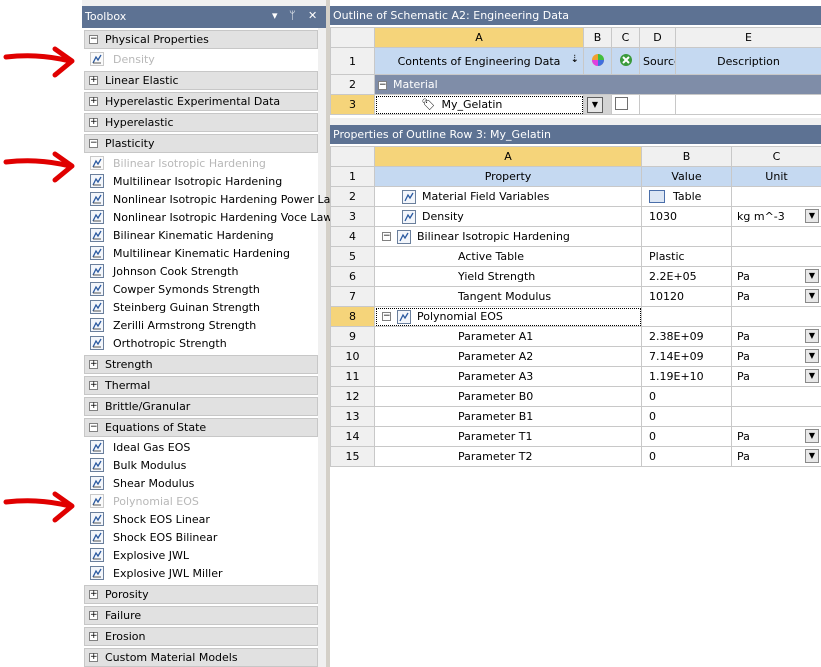  I want to click on toolbox-item-shear-modulus: Shear Modulus, so click(204, 484).